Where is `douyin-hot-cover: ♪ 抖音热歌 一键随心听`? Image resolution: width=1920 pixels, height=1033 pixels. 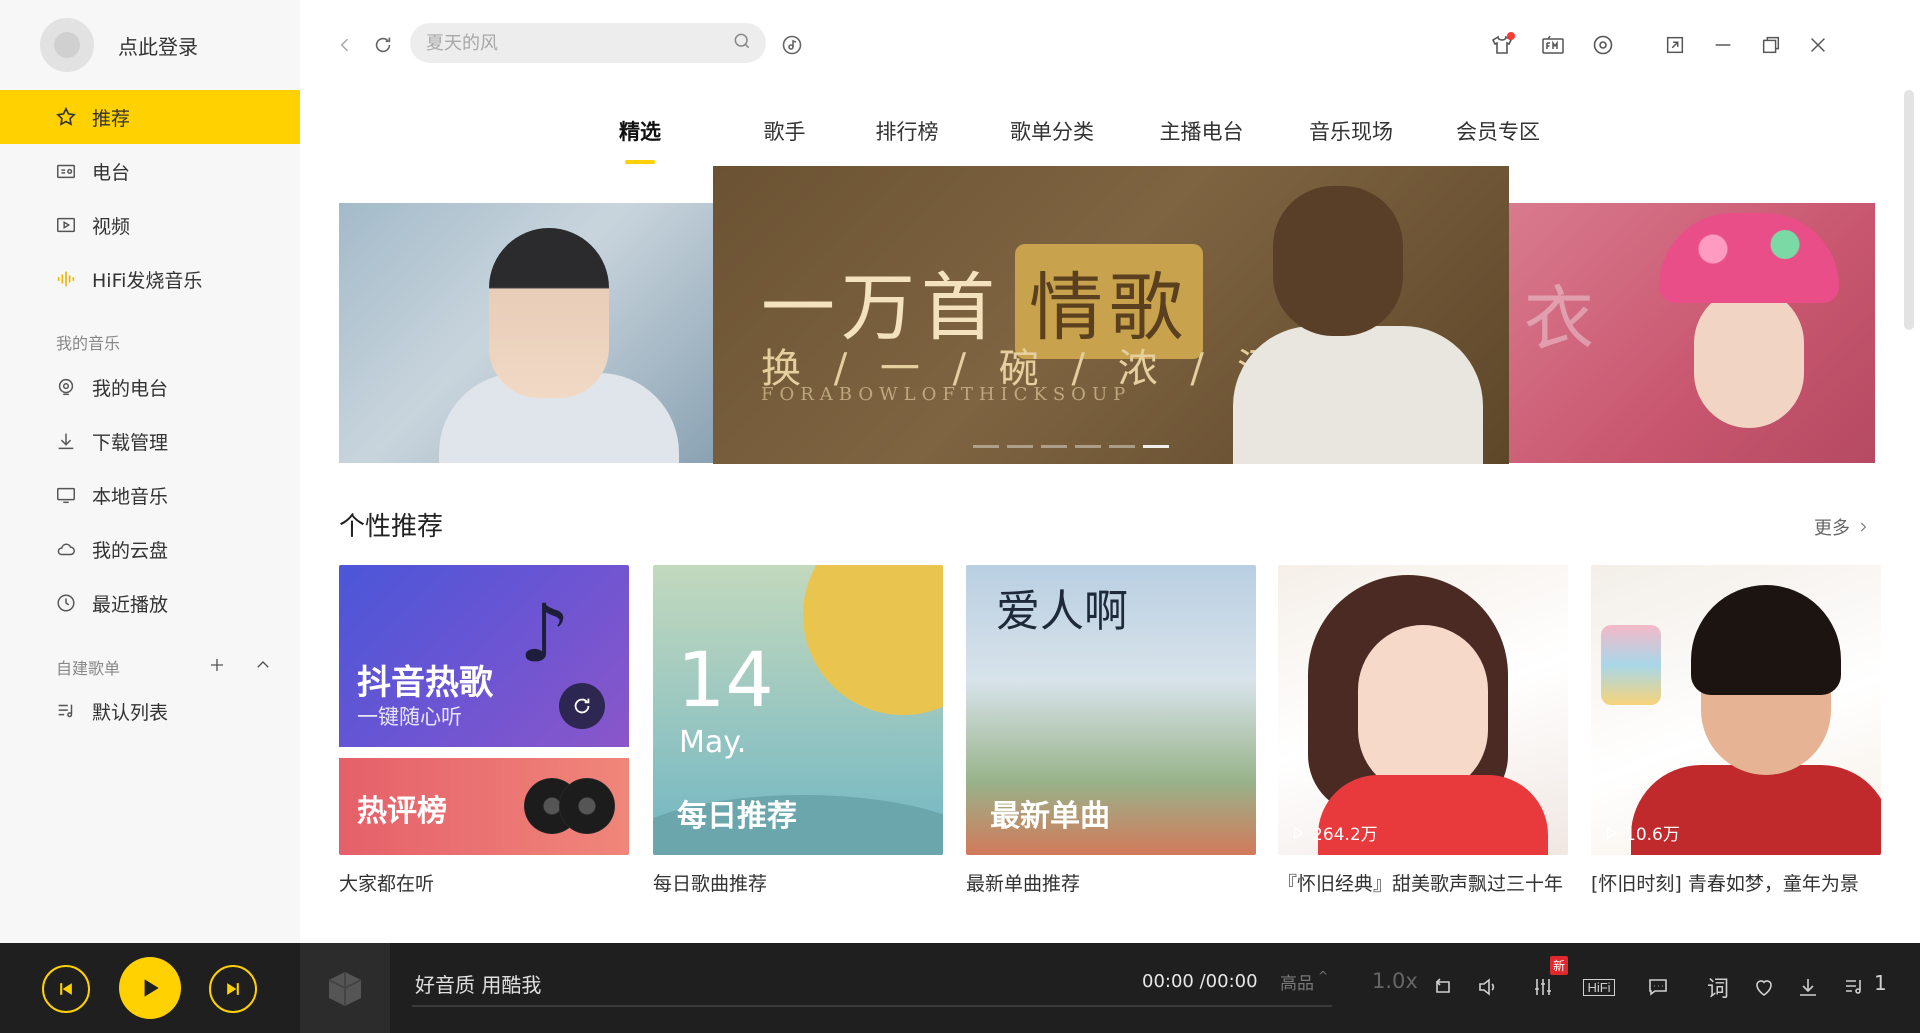 douyin-hot-cover: ♪ 抖音热歌 一键随心听 is located at coordinates (484, 656).